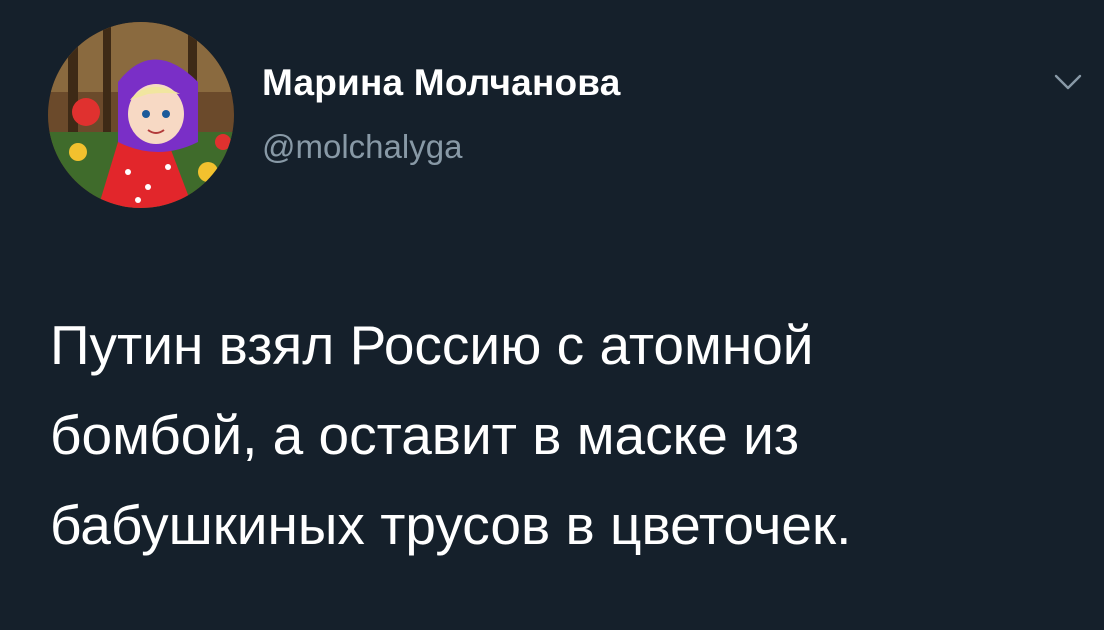 This screenshot has height=630, width=1104. I want to click on author-handle: @molchalyga, so click(362, 147).